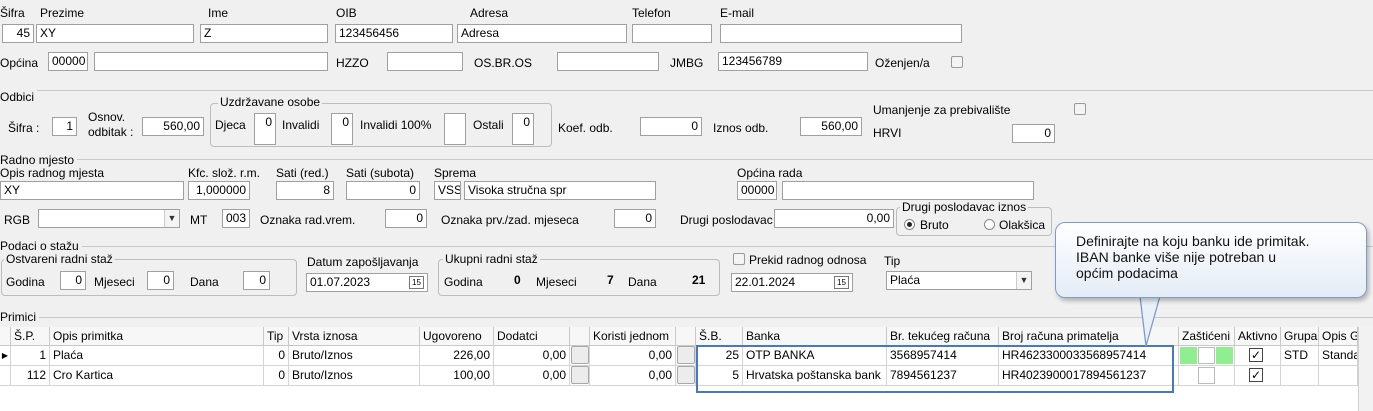 The height and width of the screenshot is (411, 1373). I want to click on kfc-field: 1,000000, so click(219, 190).